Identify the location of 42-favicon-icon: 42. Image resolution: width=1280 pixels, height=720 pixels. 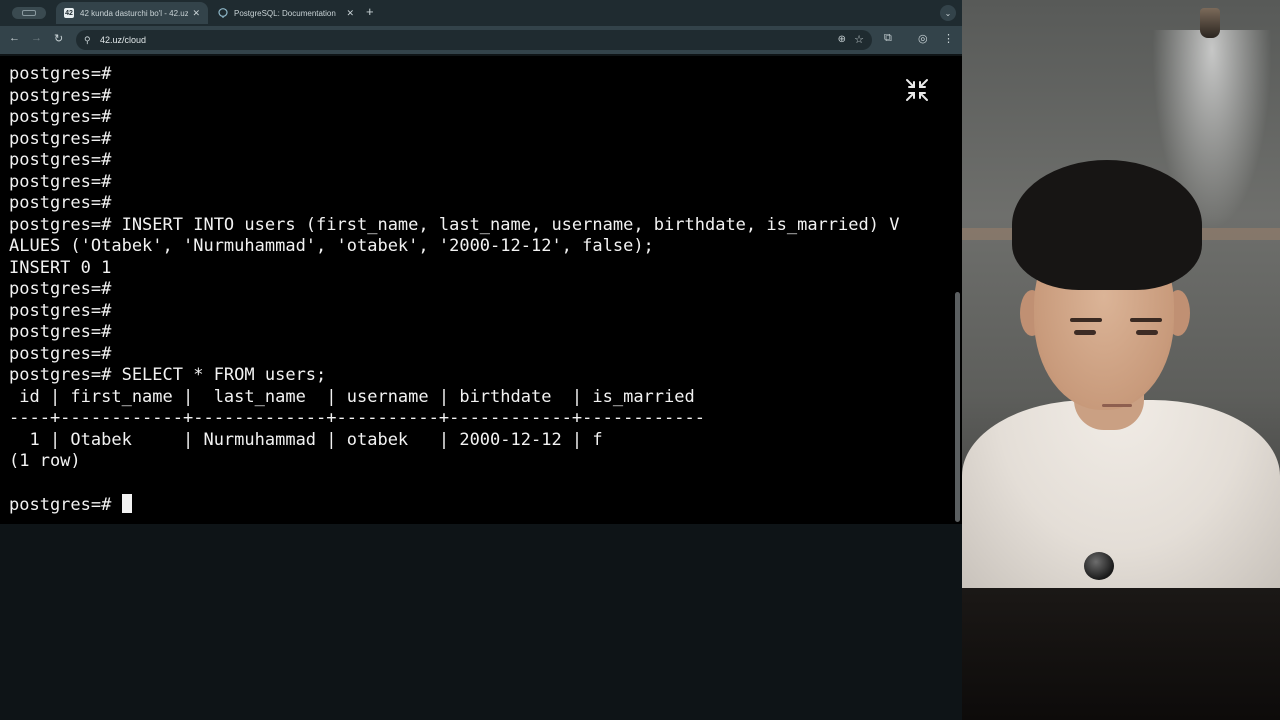
(69, 13).